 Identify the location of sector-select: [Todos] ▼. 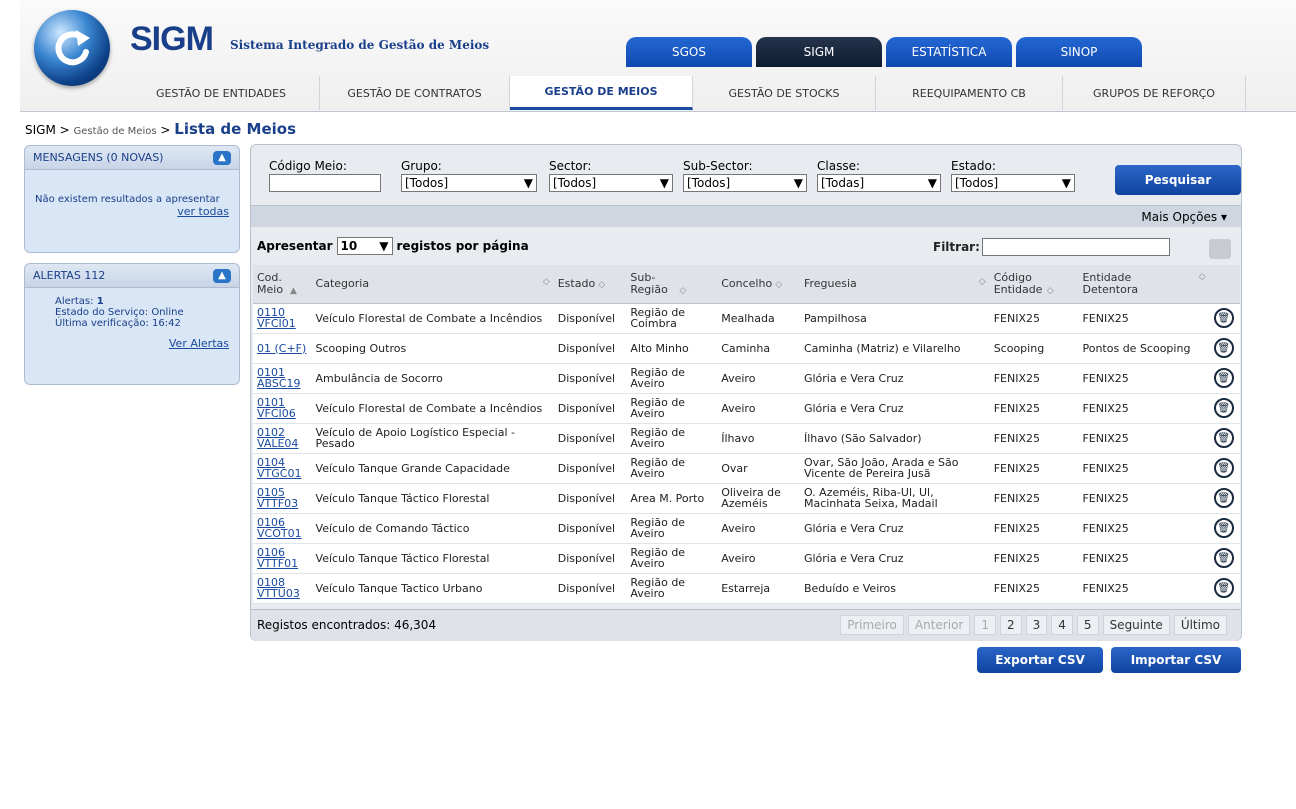
(611, 183).